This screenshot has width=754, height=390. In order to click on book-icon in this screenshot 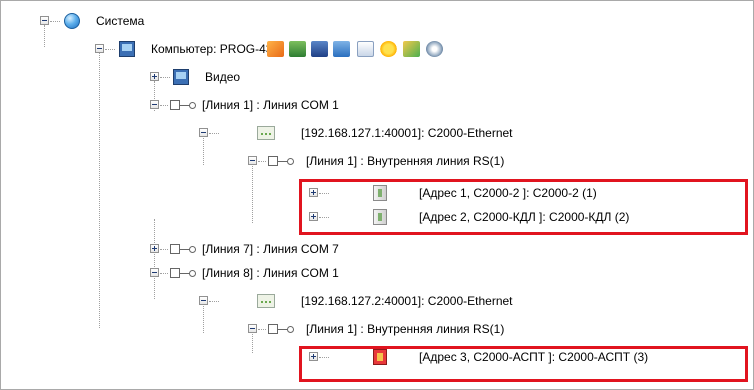, I will do `click(341, 49)`.